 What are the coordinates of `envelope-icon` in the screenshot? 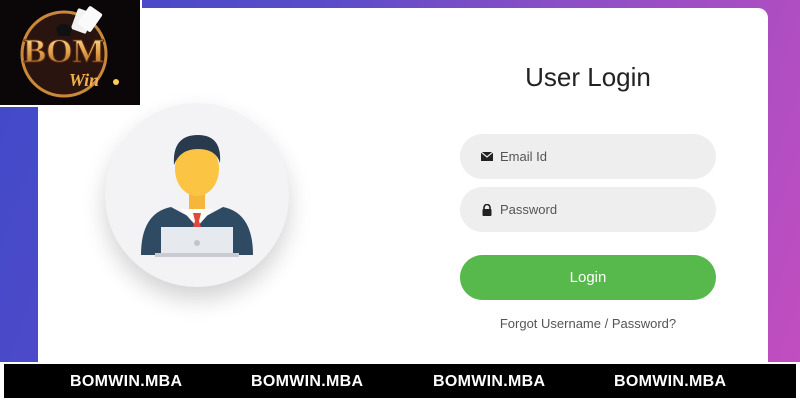 It's located at (487, 157).